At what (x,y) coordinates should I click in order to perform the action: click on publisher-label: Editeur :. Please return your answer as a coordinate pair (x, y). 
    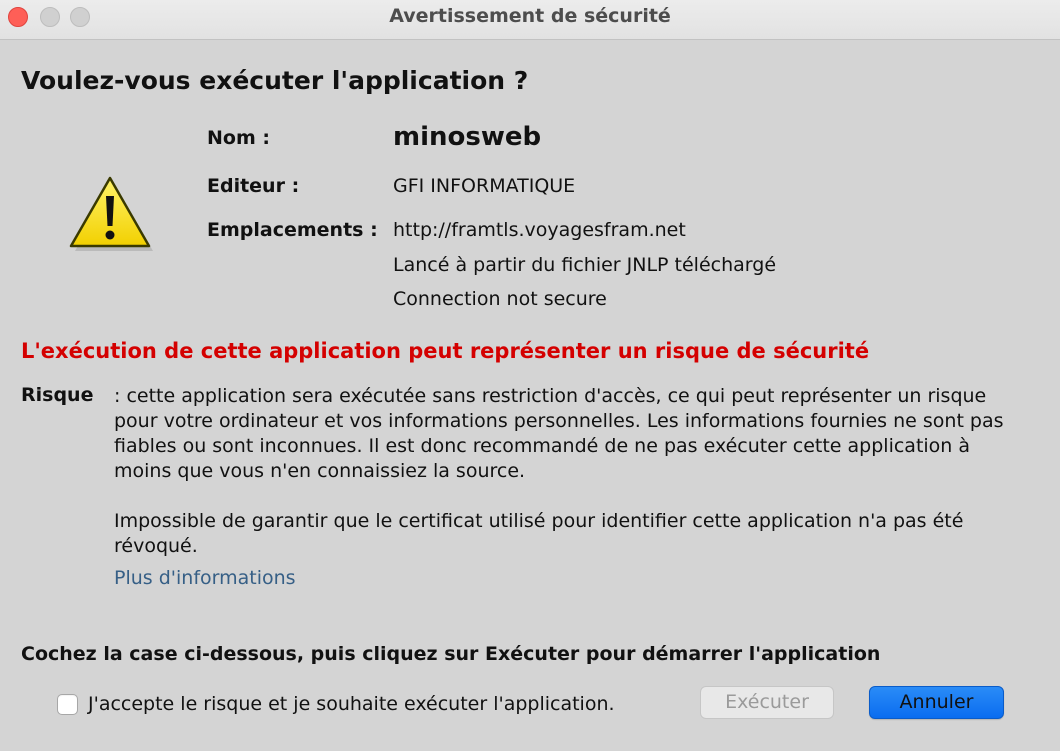
    Looking at the image, I should click on (253, 186).